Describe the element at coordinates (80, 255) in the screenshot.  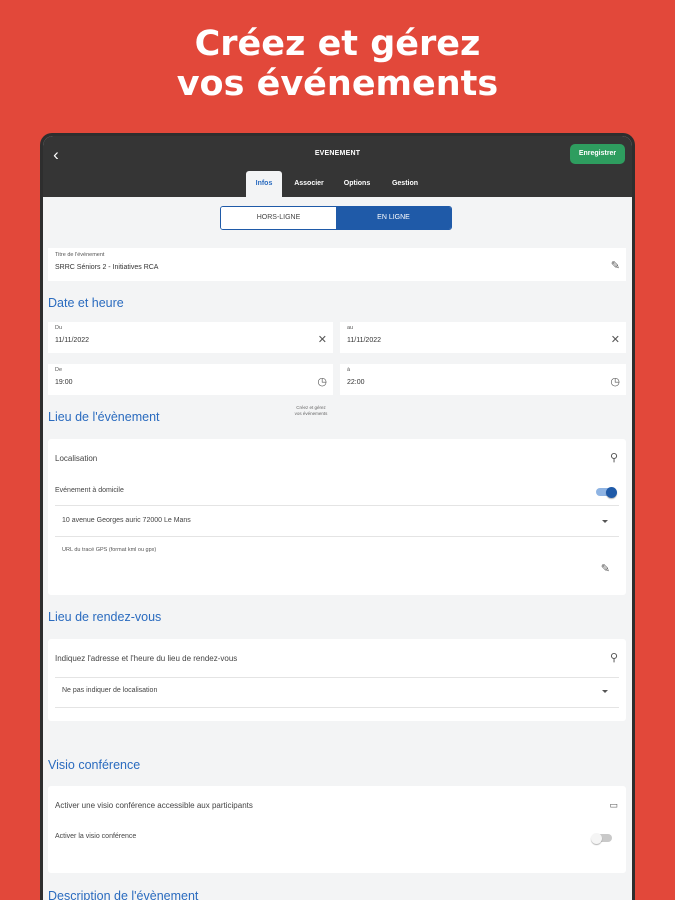
I see `event-title-label: Titre de l'événement` at that location.